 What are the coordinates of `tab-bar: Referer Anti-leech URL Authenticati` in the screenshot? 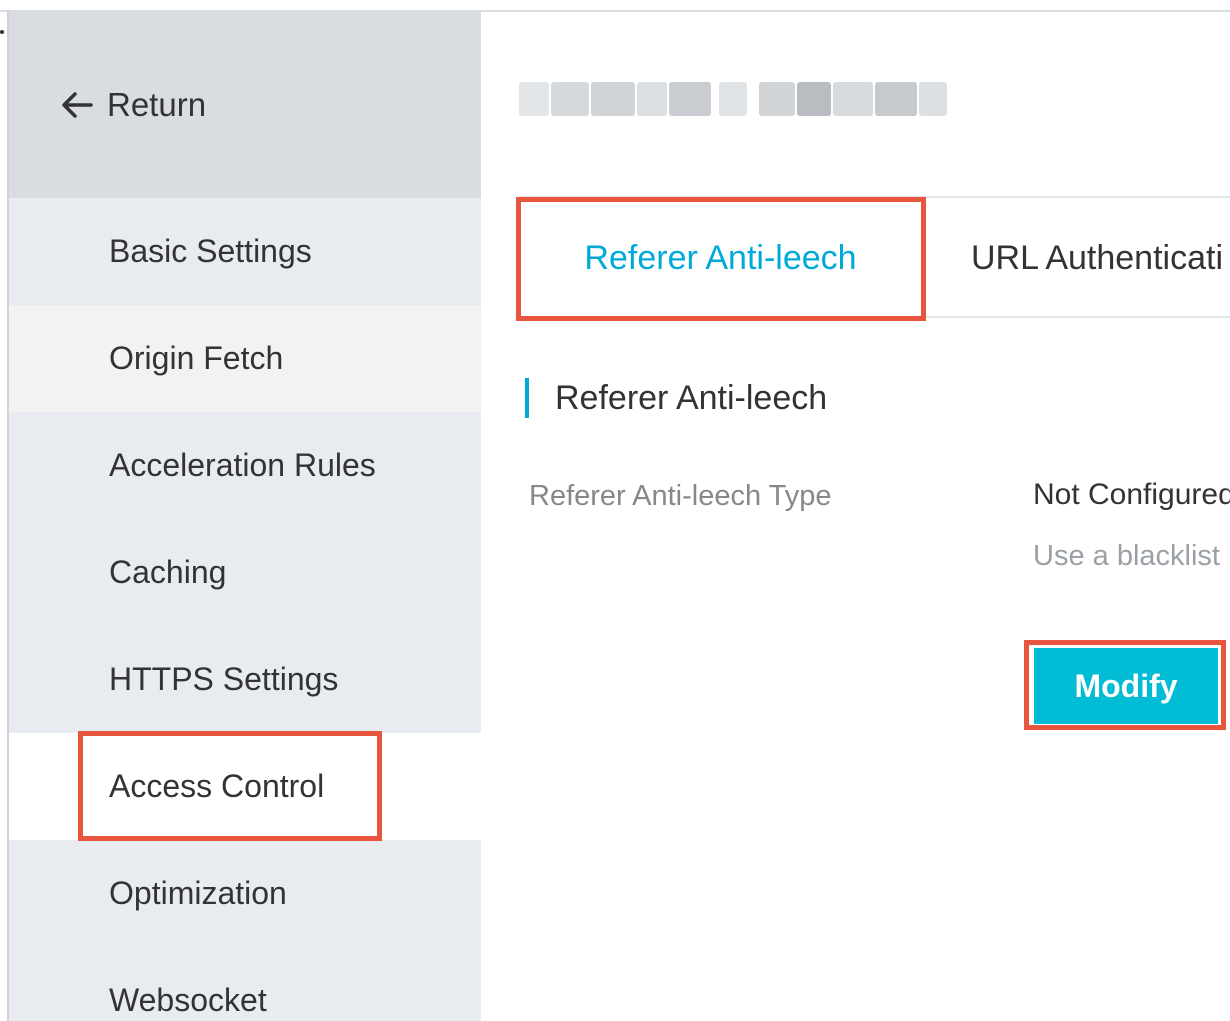 It's located at (874, 257).